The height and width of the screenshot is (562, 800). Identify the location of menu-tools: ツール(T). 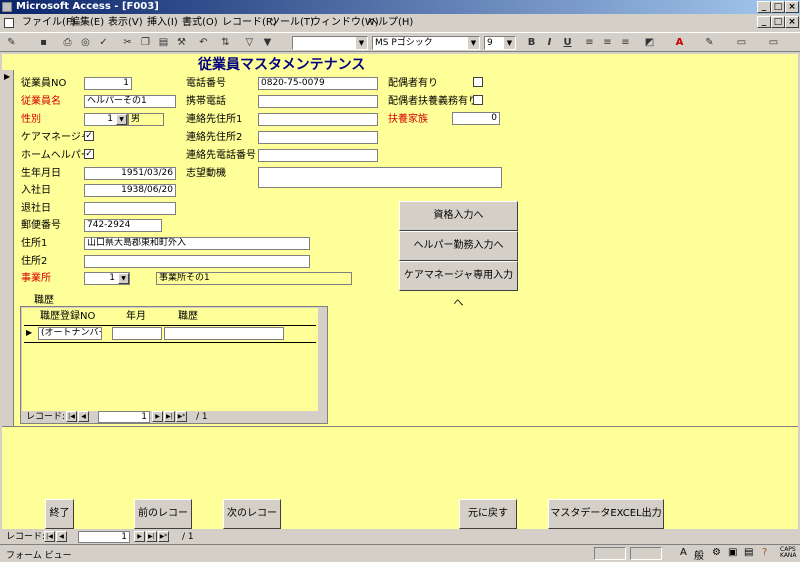
(292, 23).